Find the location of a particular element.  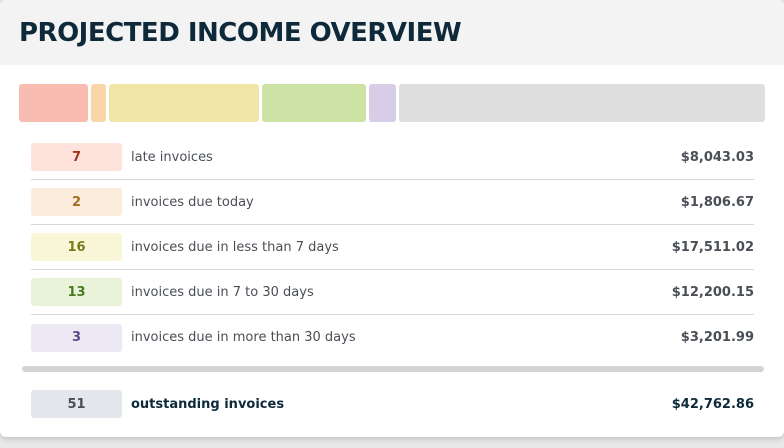

count-badge: 16 is located at coordinates (76, 247).